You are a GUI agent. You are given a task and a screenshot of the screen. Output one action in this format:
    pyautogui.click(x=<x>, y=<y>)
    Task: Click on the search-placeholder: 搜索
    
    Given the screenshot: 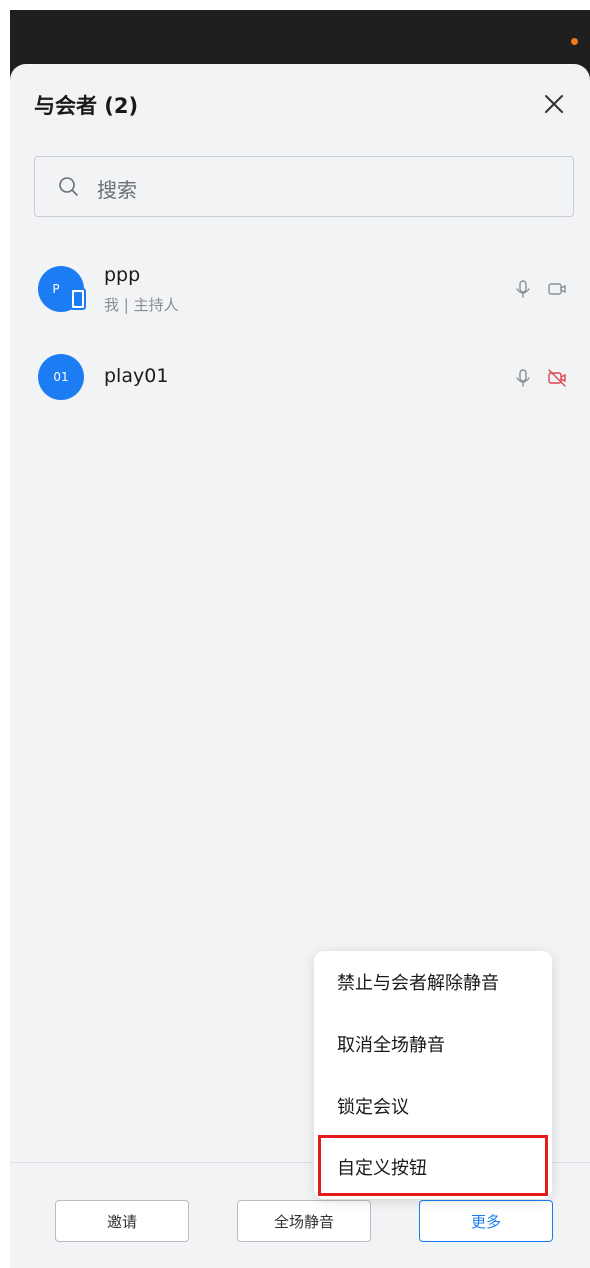 What is the action you would take?
    pyautogui.click(x=117, y=190)
    